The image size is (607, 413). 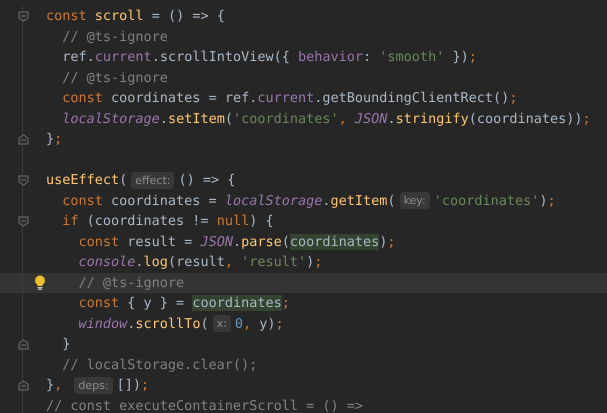 I want to click on code-text: console.log(result, 'result');, so click(x=200, y=262).